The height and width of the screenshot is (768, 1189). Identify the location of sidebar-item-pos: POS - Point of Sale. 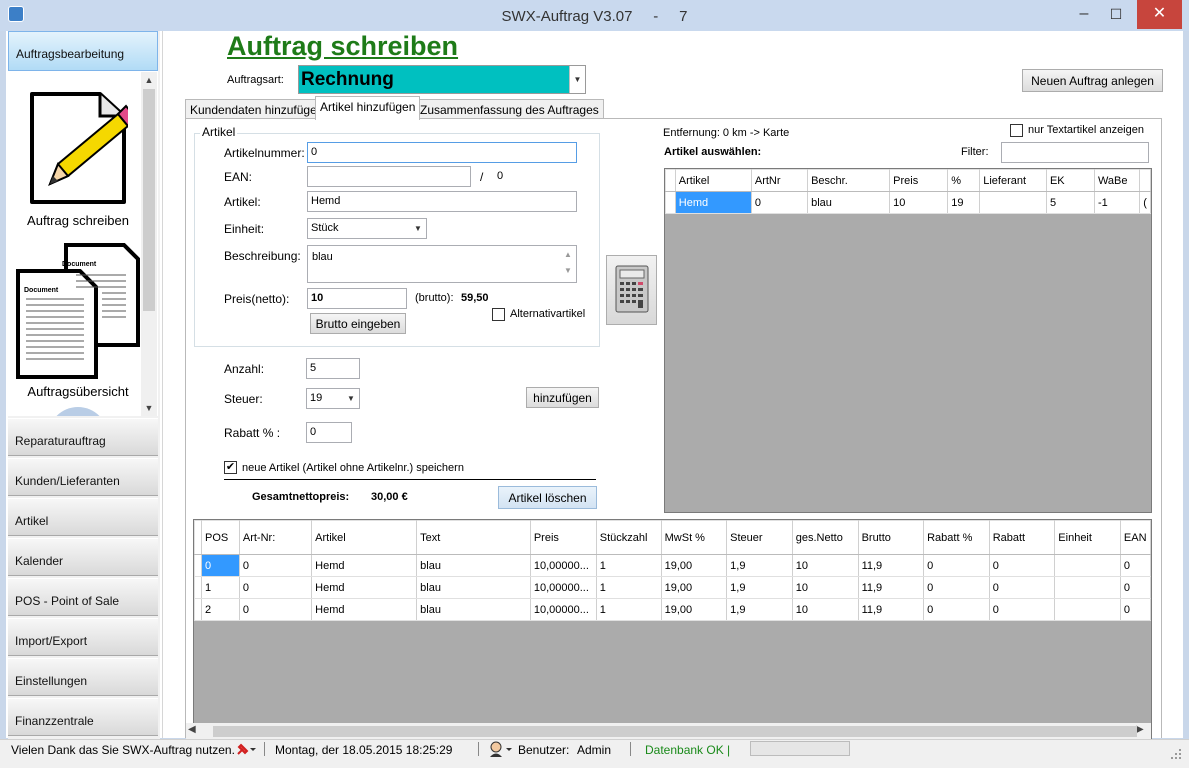
(83, 597).